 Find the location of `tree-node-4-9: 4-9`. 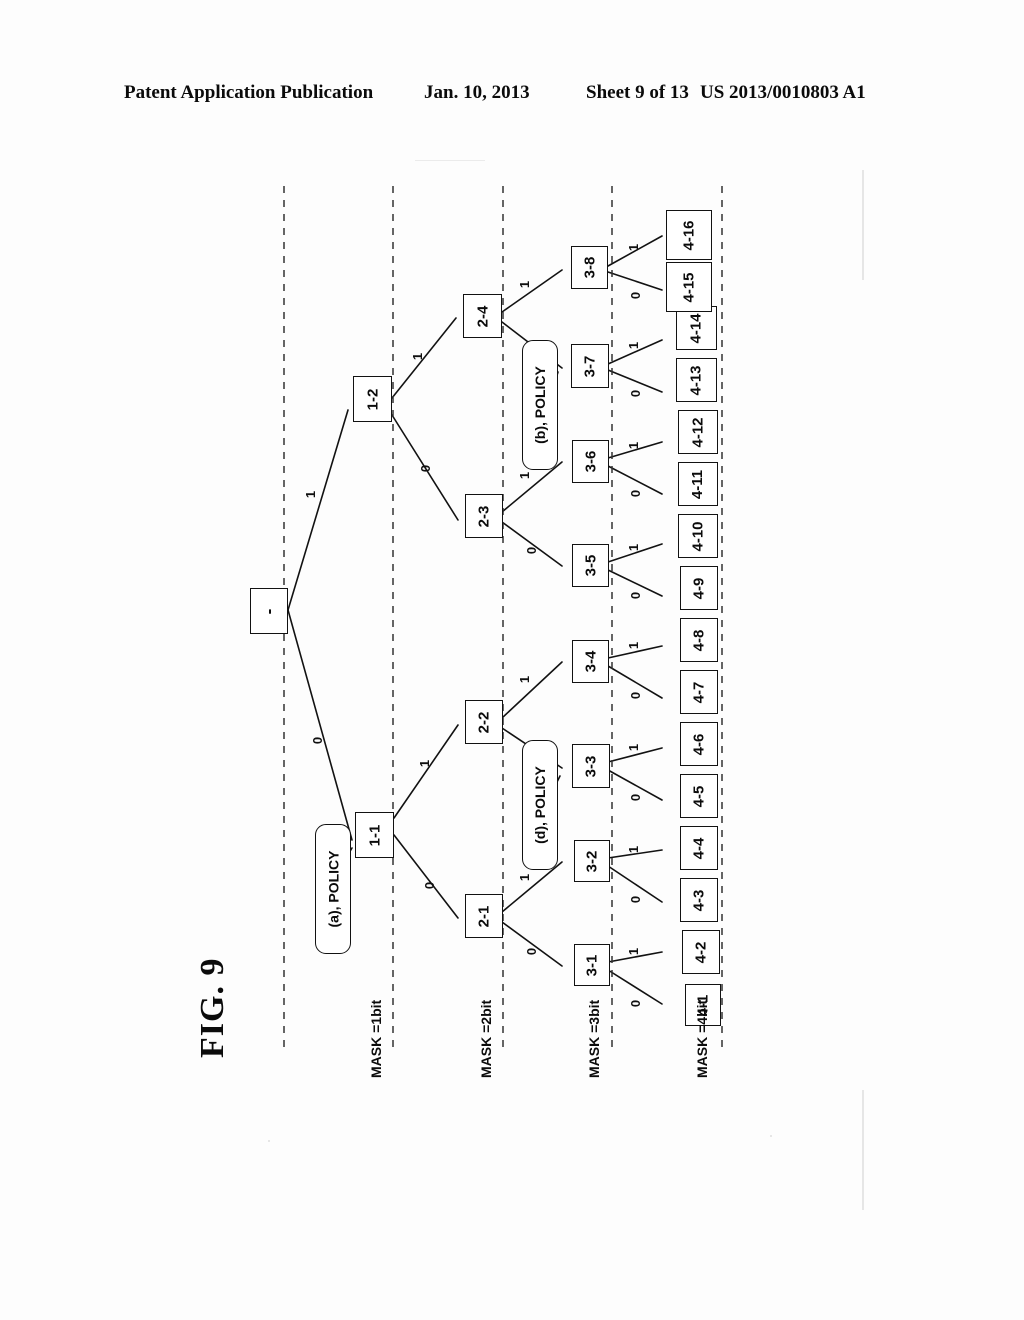

tree-node-4-9: 4-9 is located at coordinates (699, 588).